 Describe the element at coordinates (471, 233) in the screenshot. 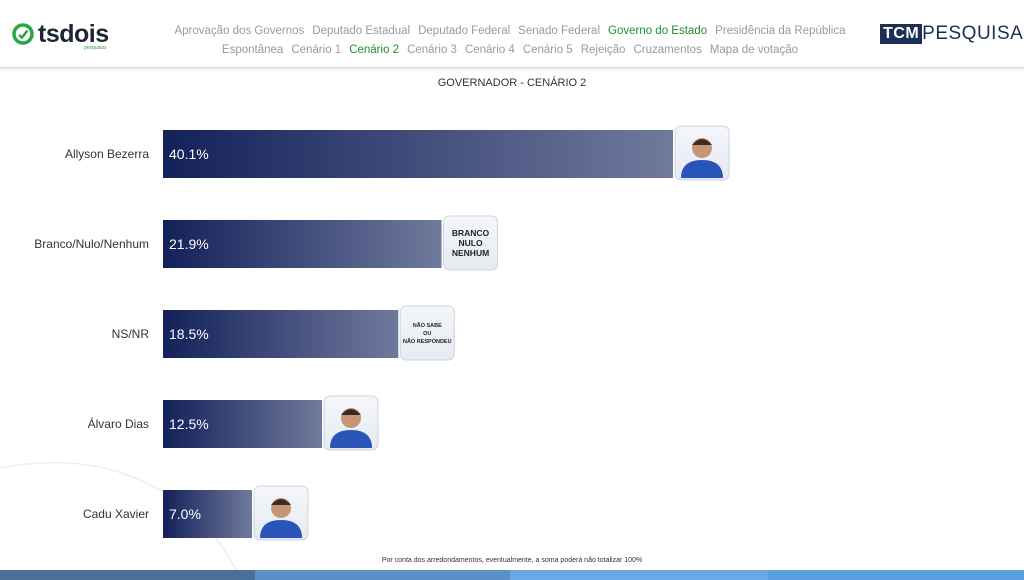

I see `badge-text-line: BRANCO` at that location.